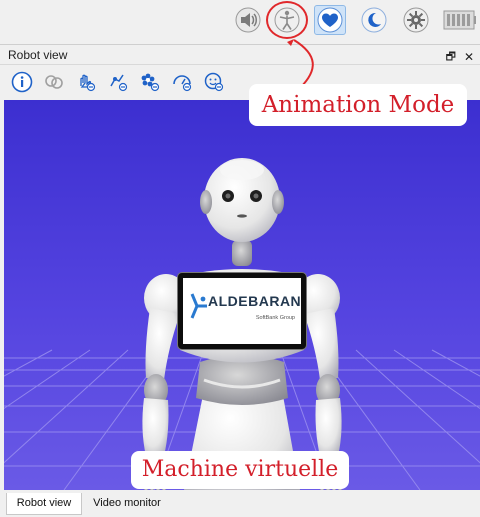  What do you see at coordinates (240, 470) in the screenshot?
I see `virtual-machine-callout: Machine virtuelle` at bounding box center [240, 470].